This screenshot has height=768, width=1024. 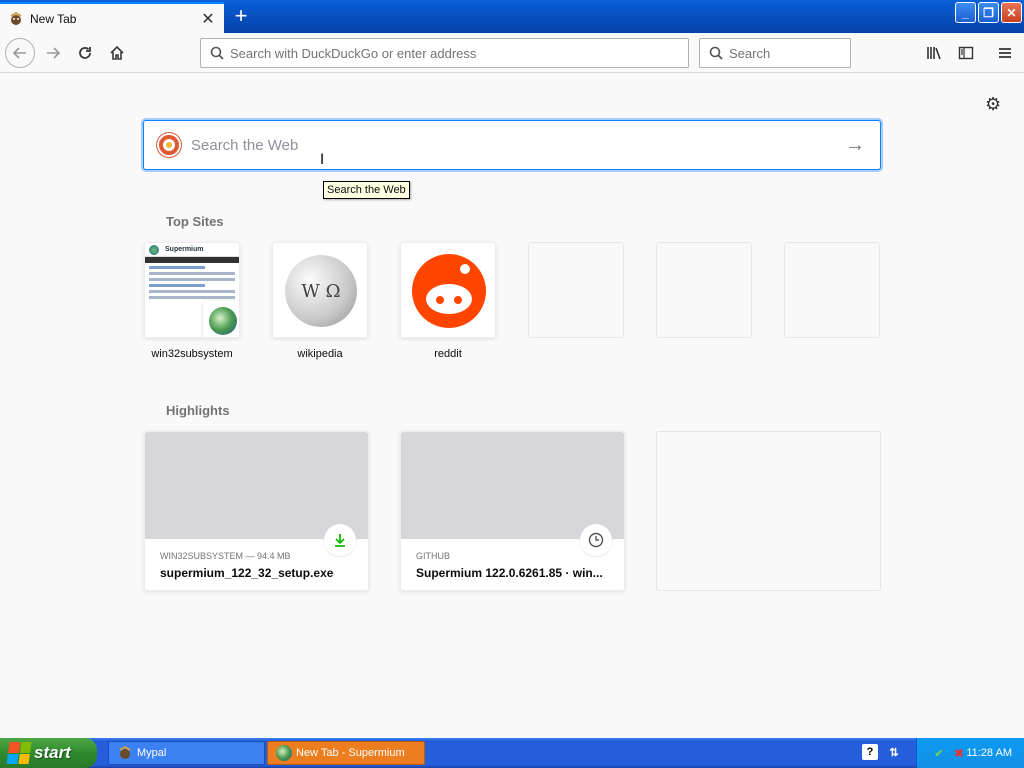 What do you see at coordinates (596, 540) in the screenshot?
I see `clock-icon` at bounding box center [596, 540].